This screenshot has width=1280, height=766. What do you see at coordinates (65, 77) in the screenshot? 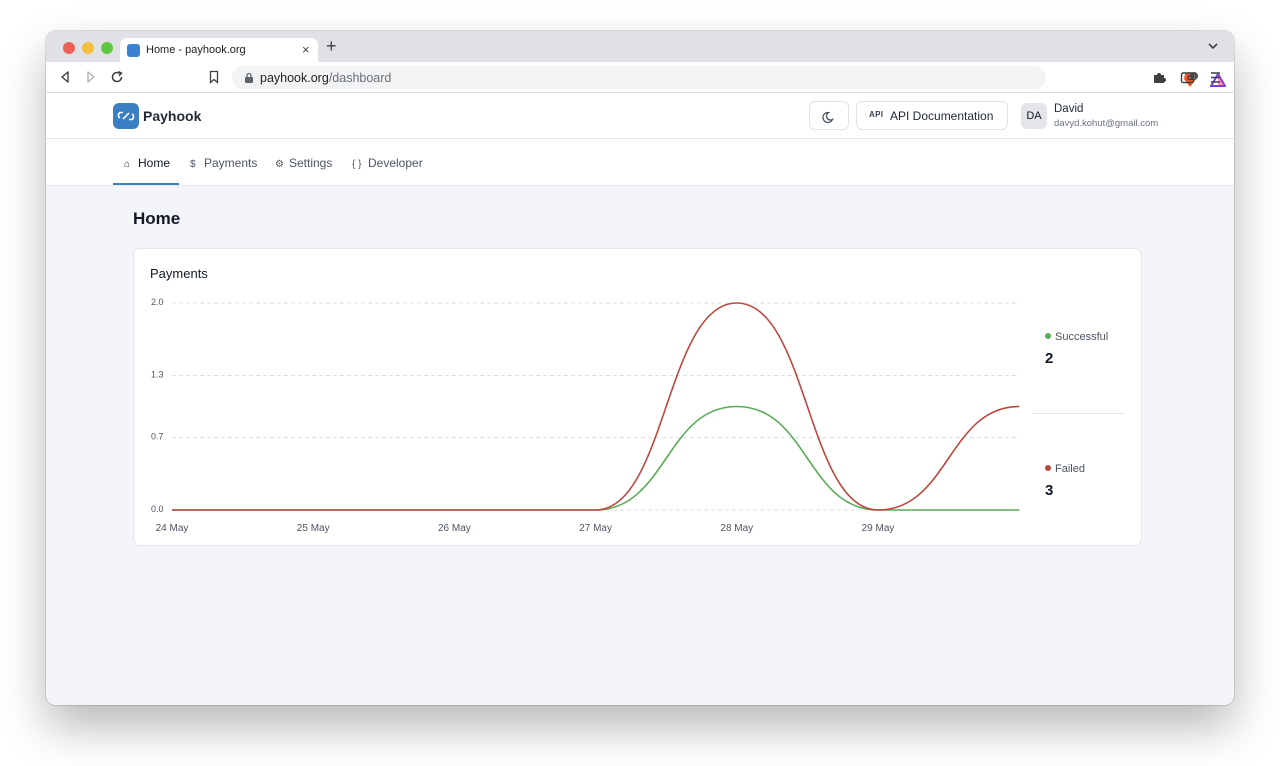
I see `back-arrow-icon` at bounding box center [65, 77].